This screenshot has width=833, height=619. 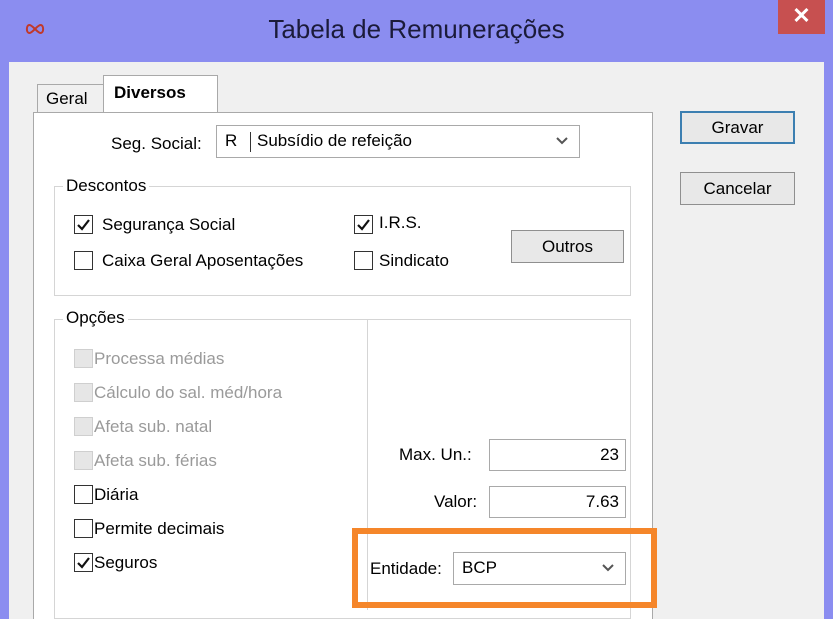 I want to click on window-title: Tabela de Remunerações, so click(x=416, y=29).